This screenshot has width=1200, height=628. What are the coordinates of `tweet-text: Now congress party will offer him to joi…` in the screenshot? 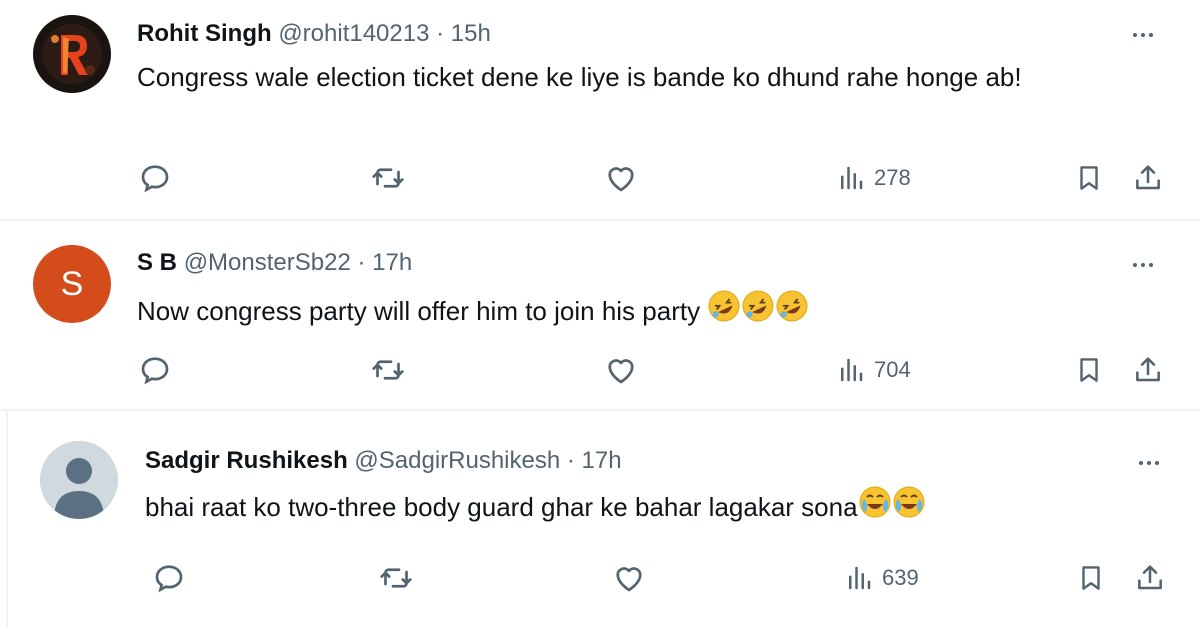 It's located at (419, 311).